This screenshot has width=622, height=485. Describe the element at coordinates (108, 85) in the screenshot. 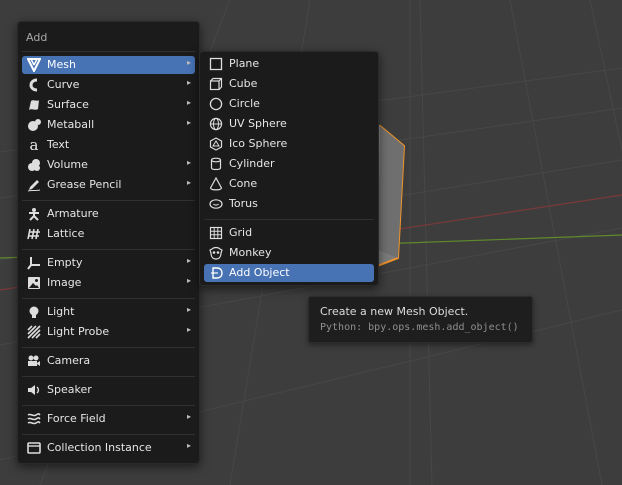

I see `menu-item-curve: Curve ▸` at that location.